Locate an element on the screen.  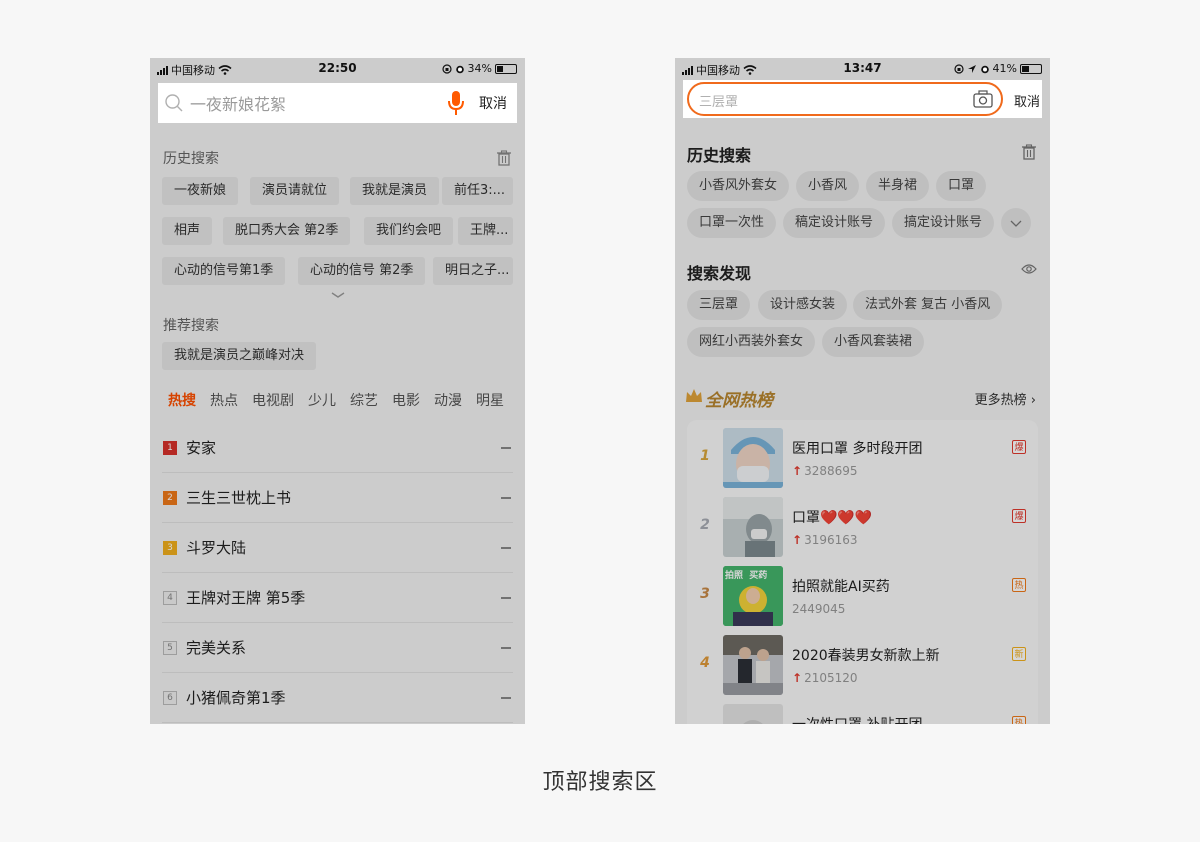
microphone-icon is located at coordinates (456, 103).